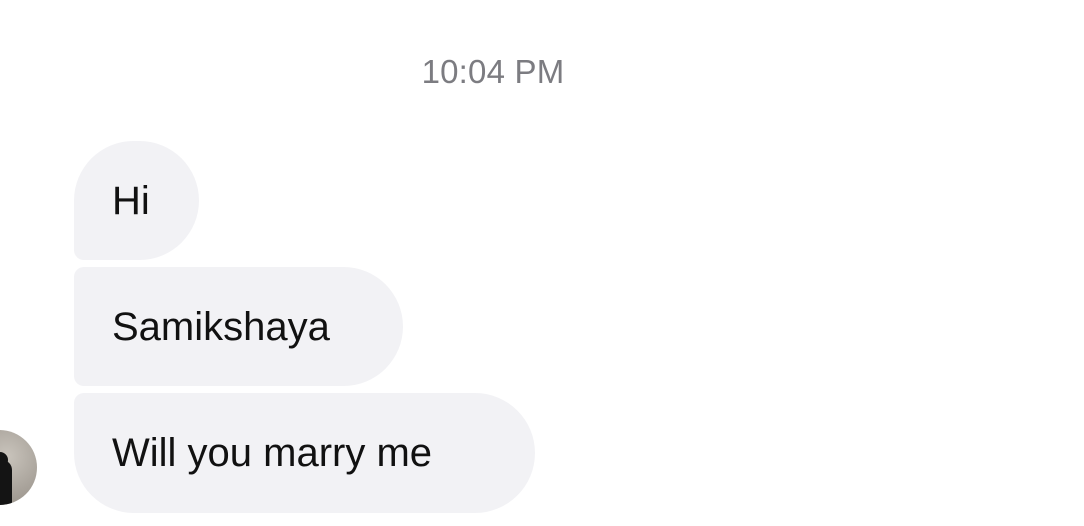 The height and width of the screenshot is (526, 1084). What do you see at coordinates (18, 467) in the screenshot?
I see `avatar` at bounding box center [18, 467].